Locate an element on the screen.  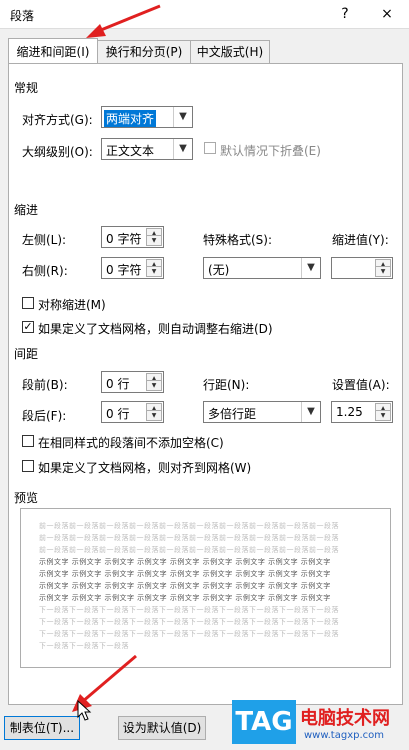
close-icon: × is located at coordinates (387, 14).